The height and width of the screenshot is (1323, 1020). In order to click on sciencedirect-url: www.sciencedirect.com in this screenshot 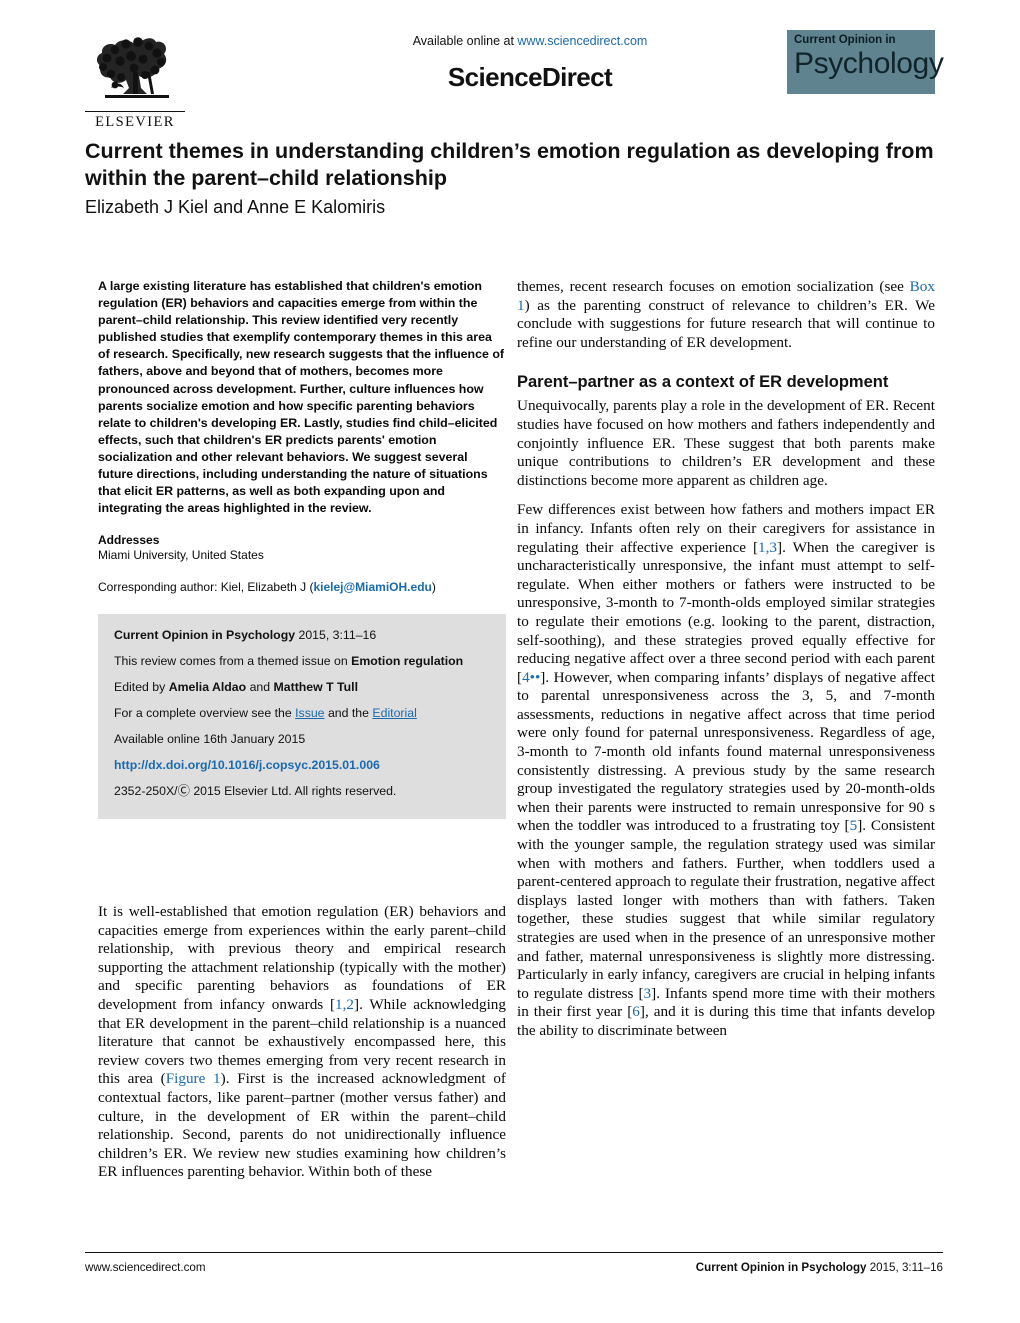, I will do `click(582, 41)`.